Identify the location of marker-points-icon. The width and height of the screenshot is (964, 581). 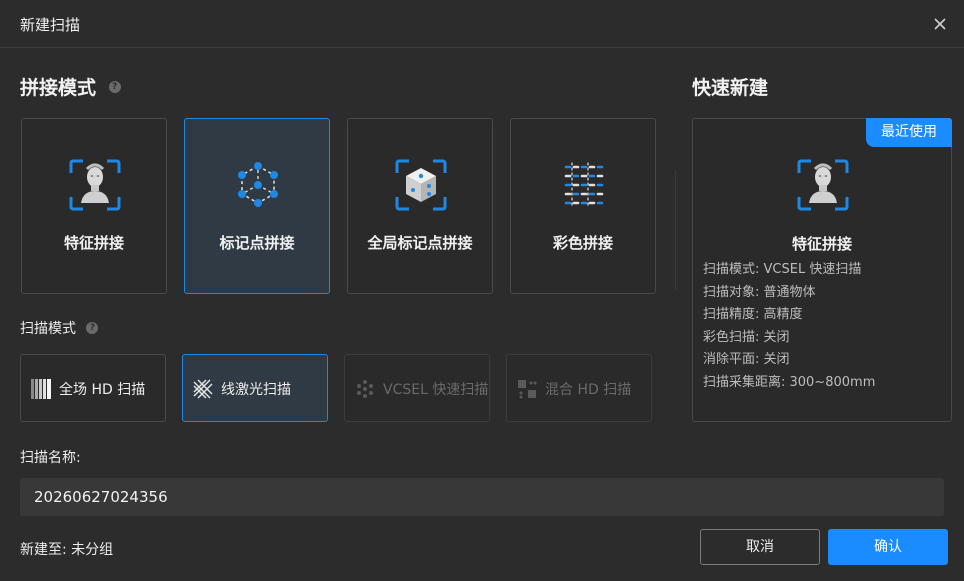
(258, 184).